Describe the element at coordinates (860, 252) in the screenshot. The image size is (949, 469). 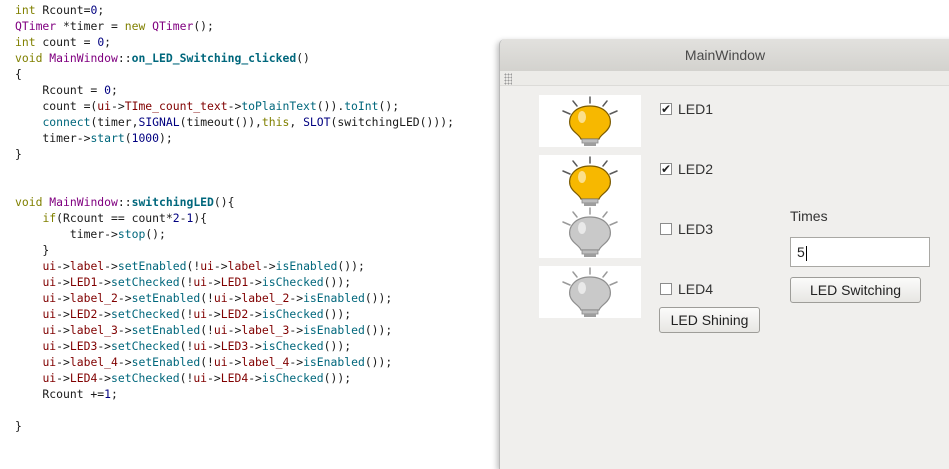
I see `times-input: 5` at that location.